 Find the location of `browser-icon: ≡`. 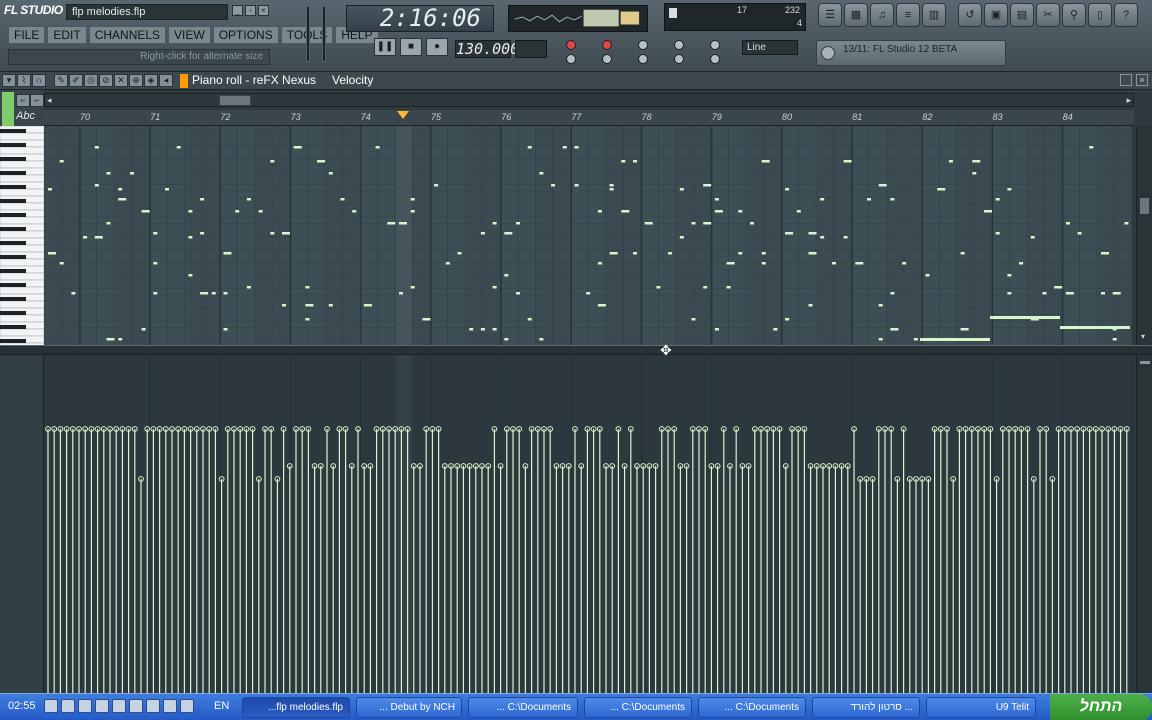

browser-icon: ≡ is located at coordinates (908, 15).